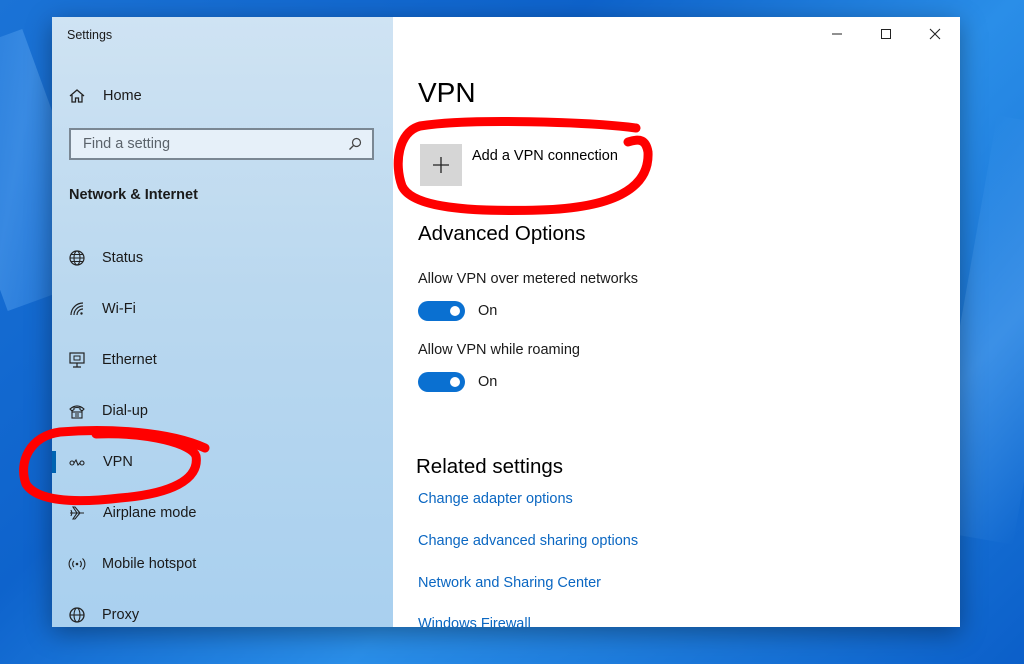 The height and width of the screenshot is (664, 1024). Describe the element at coordinates (441, 382) in the screenshot. I see `roaming-toggle` at that location.